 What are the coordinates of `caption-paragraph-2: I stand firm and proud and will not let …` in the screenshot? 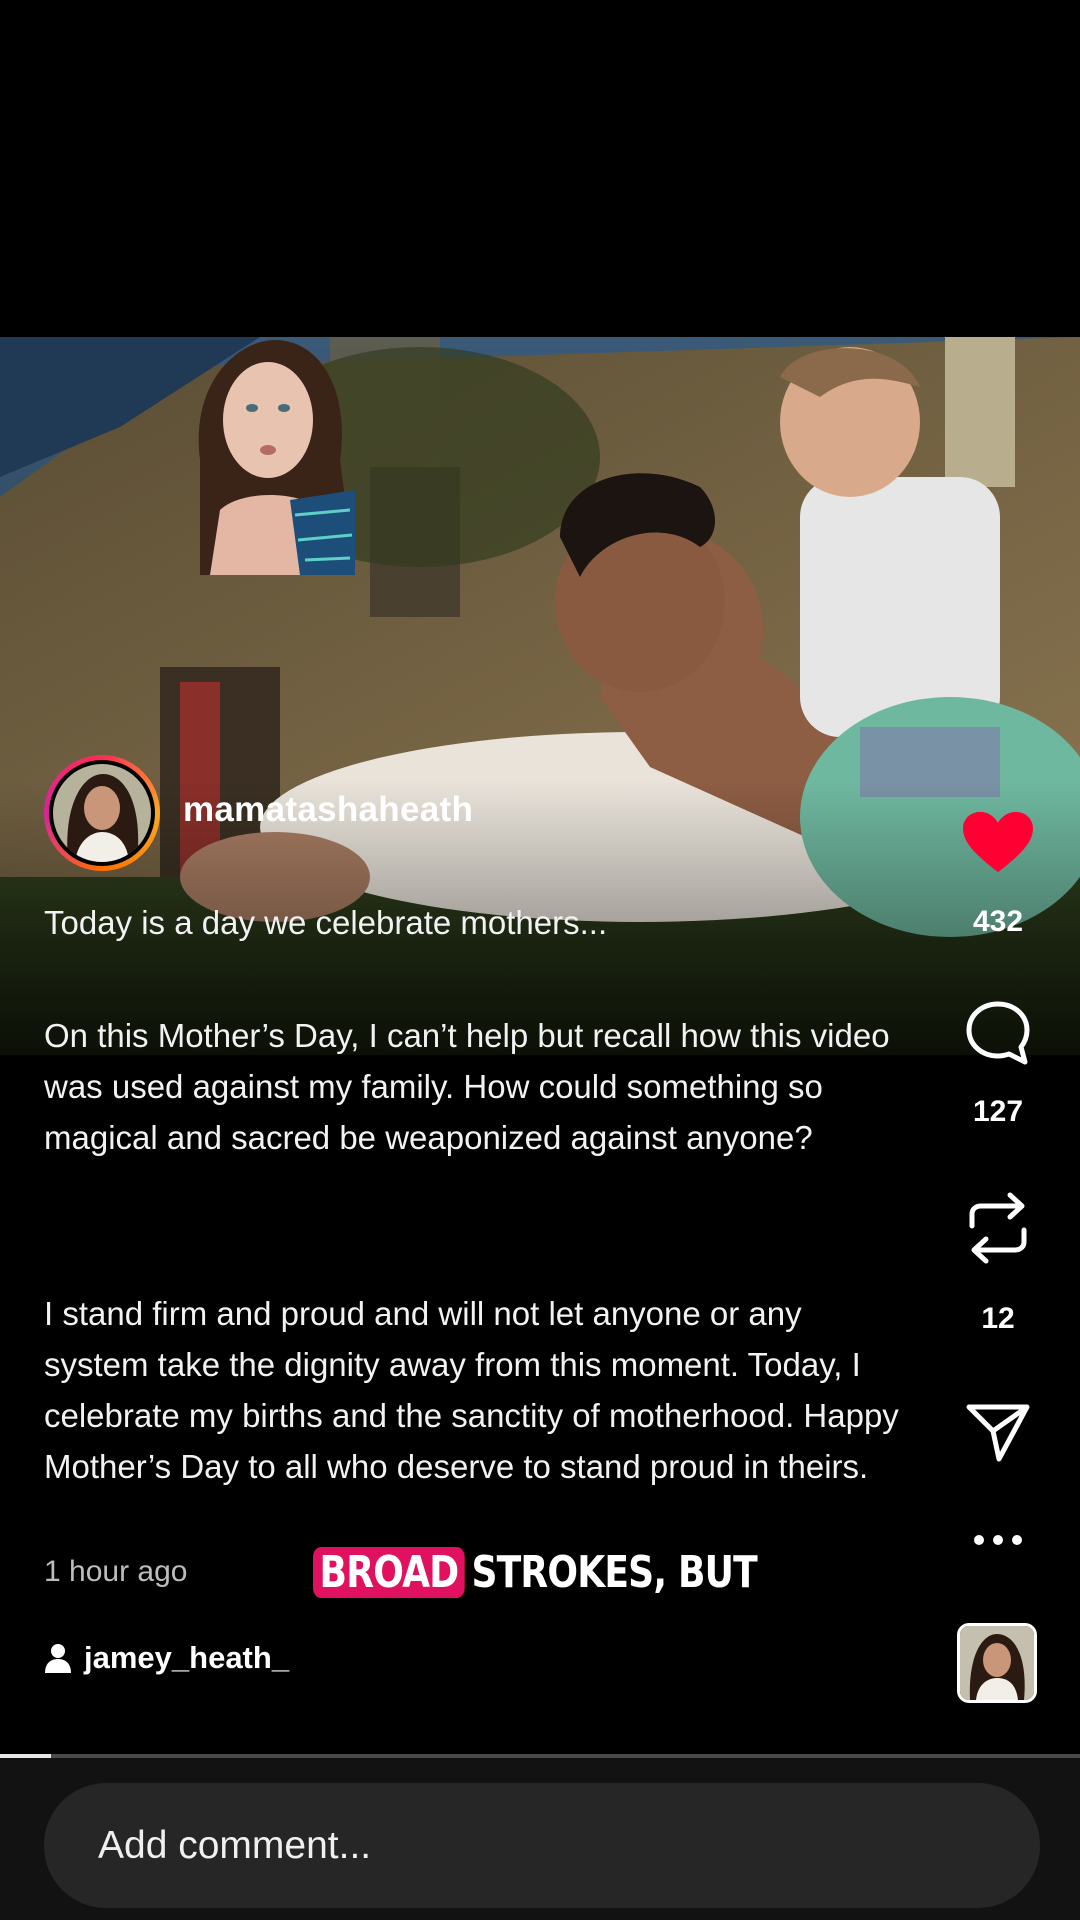 It's located at (471, 1390).